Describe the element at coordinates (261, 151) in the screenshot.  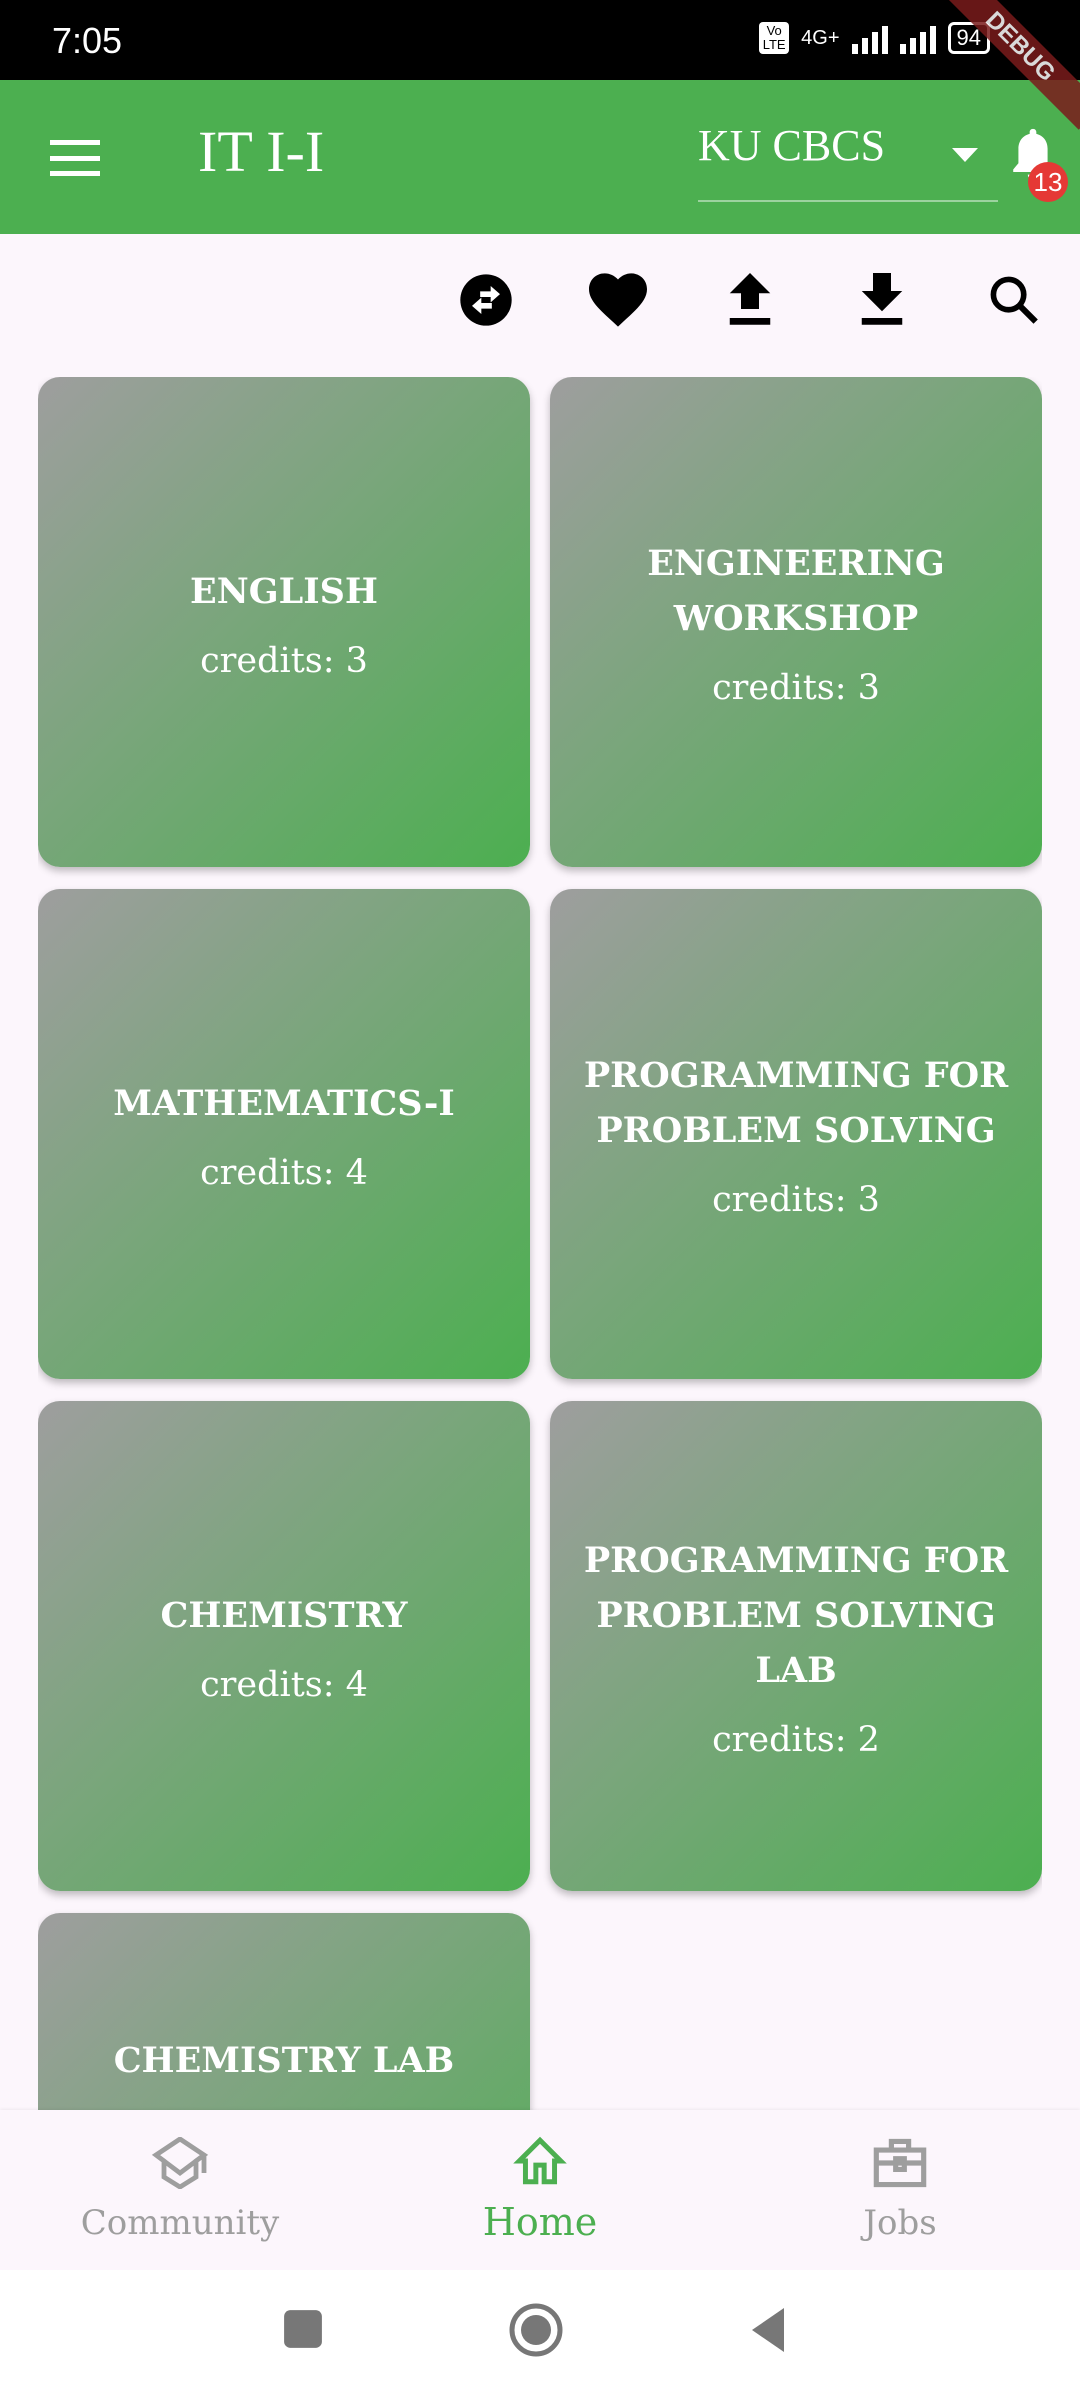
I see `page-title: IT I-I` at that location.